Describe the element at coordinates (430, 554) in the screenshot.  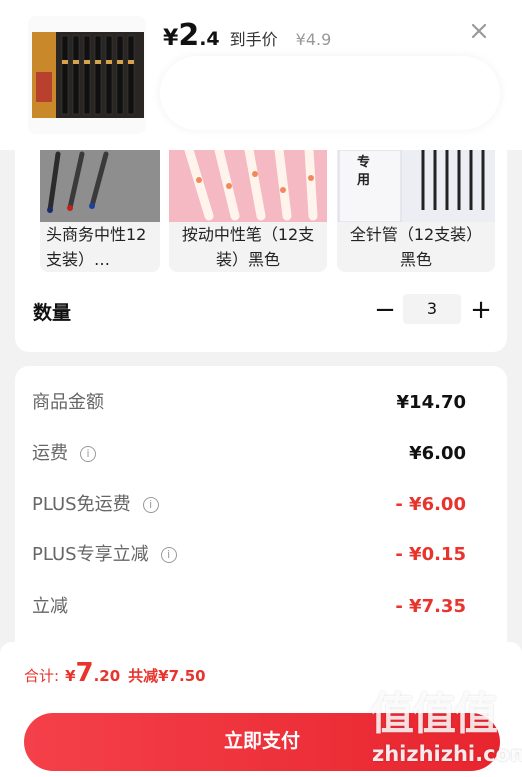
I see `fee-value: - ¥0.15` at that location.